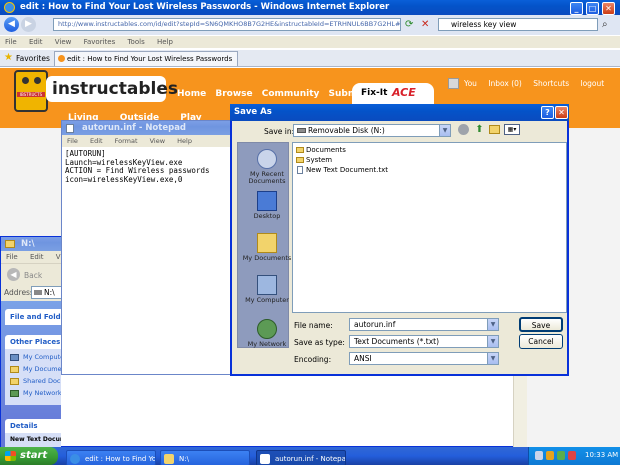 The width and height of the screenshot is (620, 465). What do you see at coordinates (33, 275) in the screenshot?
I see `explorer-back-button: Back` at bounding box center [33, 275].